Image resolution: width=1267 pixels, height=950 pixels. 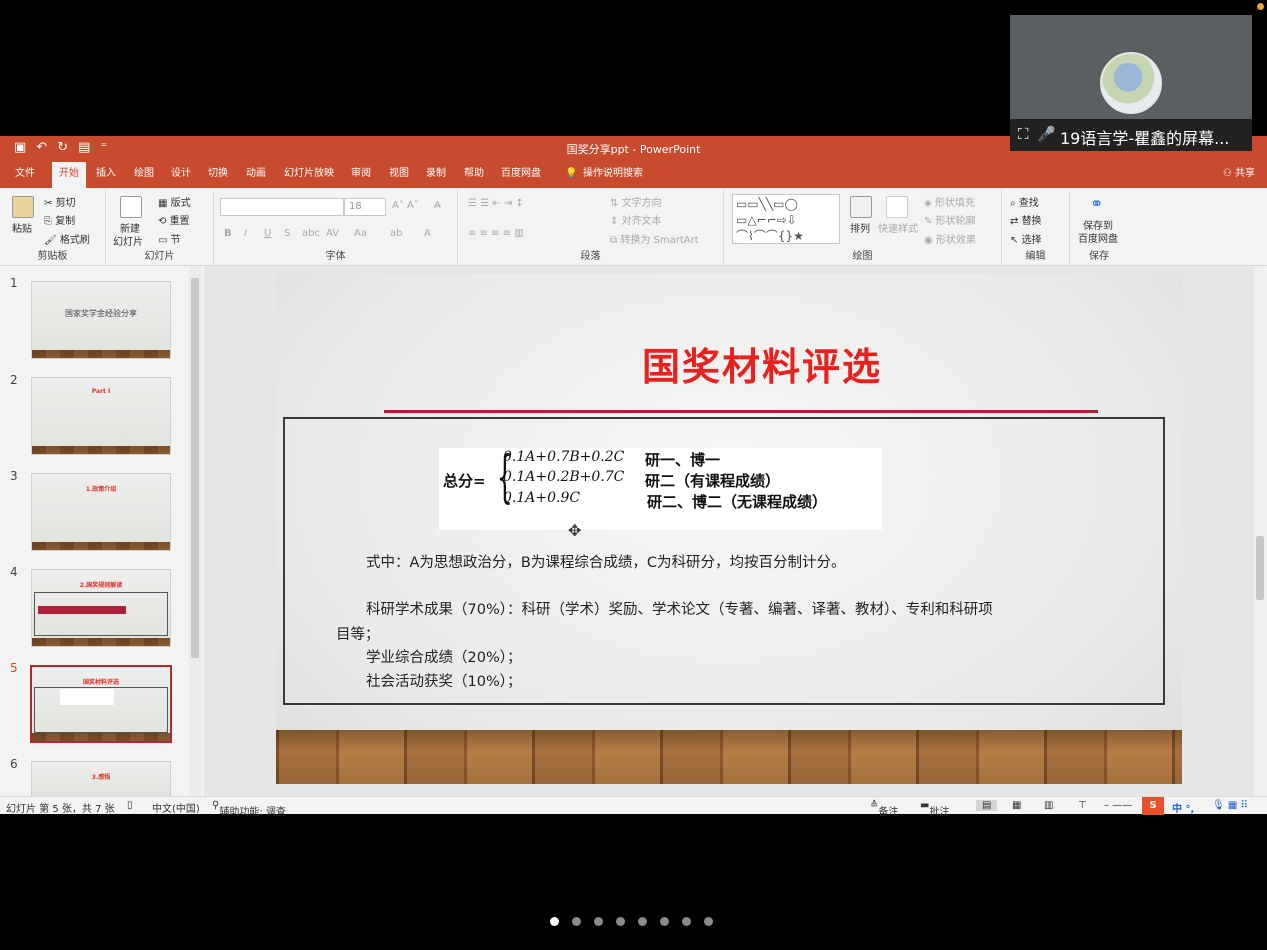 I want to click on shape-outline-button: ✎ 形状轮廓, so click(x=950, y=219).